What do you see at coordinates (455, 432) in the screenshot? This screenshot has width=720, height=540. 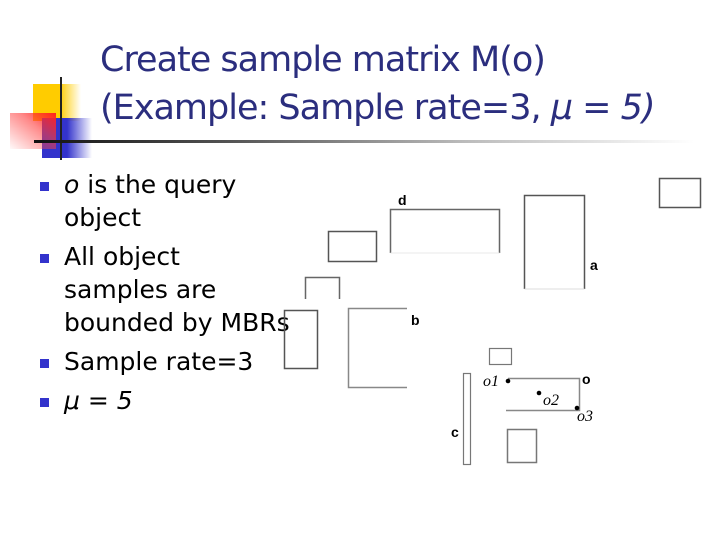 I see `label-c: c` at bounding box center [455, 432].